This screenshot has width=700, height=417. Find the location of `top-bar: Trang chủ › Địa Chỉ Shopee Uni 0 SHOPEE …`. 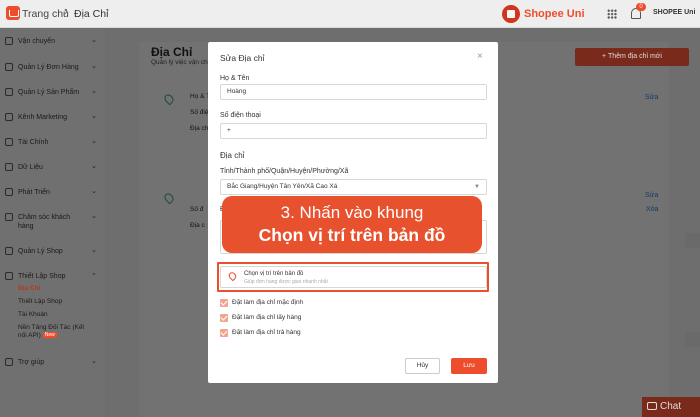

top-bar: Trang chủ › Địa Chỉ Shopee Uni 0 SHOPEE … is located at coordinates (350, 14).